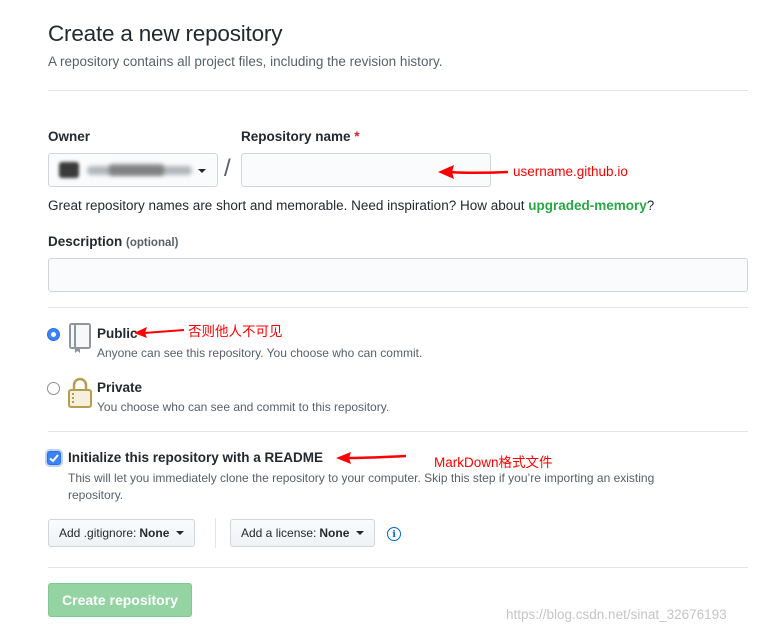  What do you see at coordinates (398, 567) in the screenshot?
I see `divider-submit` at bounding box center [398, 567].